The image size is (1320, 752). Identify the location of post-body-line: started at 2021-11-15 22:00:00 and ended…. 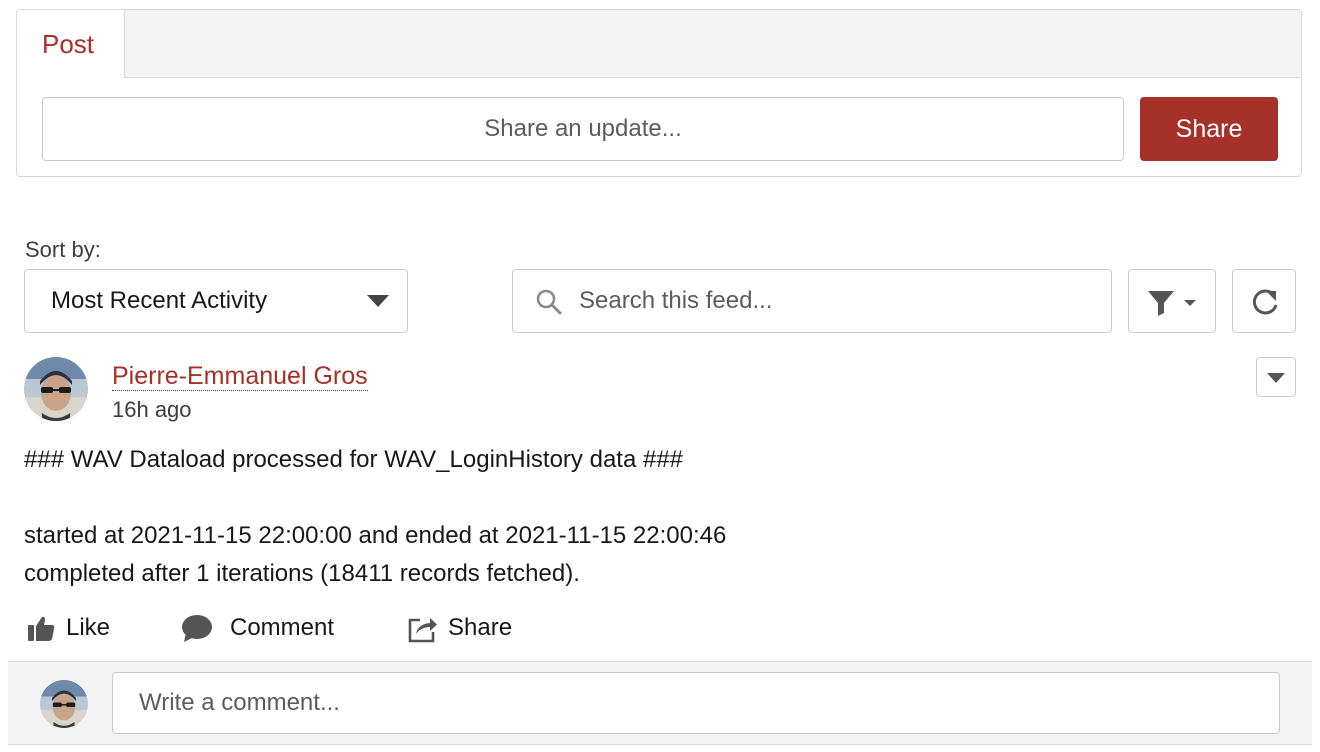
(375, 535).